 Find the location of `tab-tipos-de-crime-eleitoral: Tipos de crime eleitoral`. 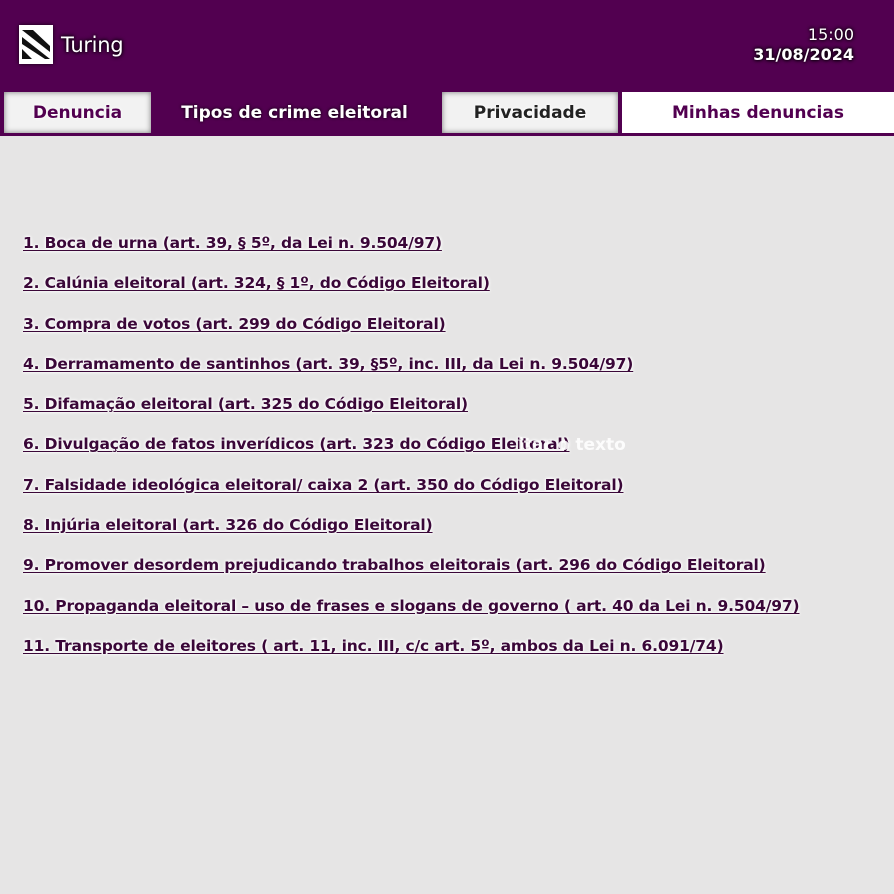

tab-tipos-de-crime-eleitoral: Tipos de crime eleitoral is located at coordinates (294, 112).